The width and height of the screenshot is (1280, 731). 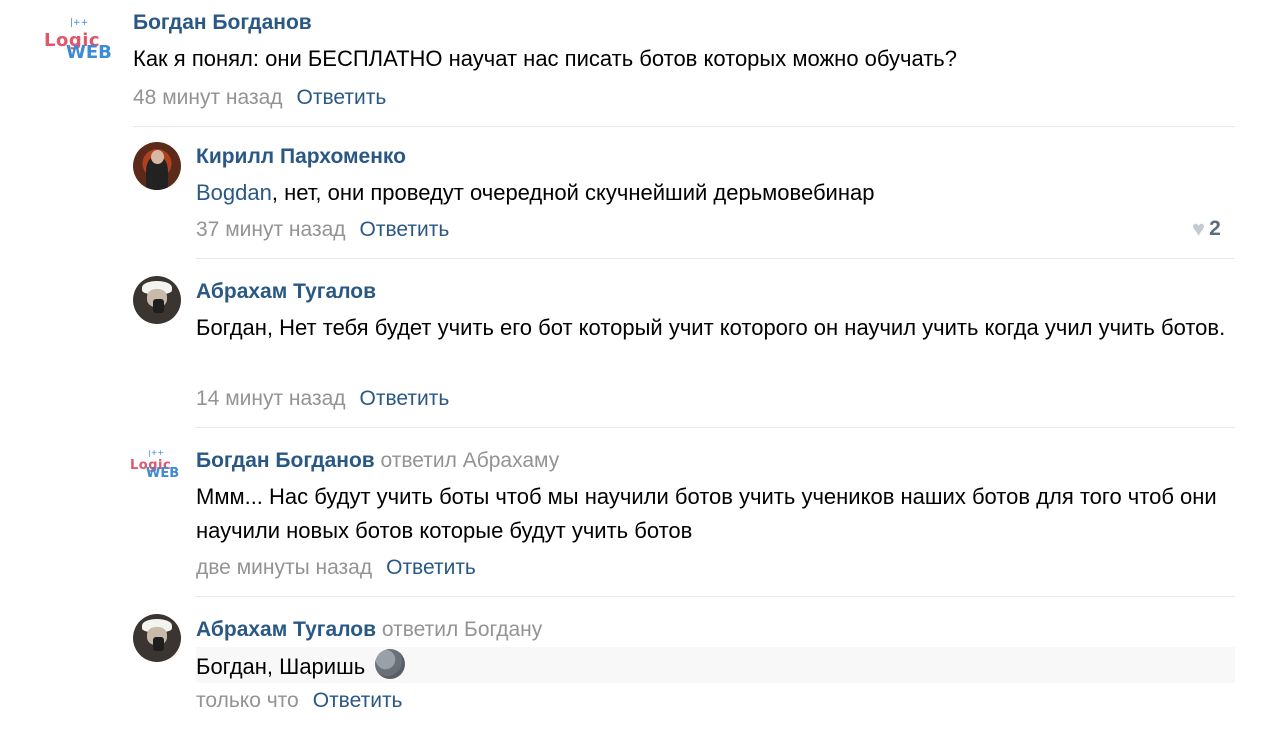 What do you see at coordinates (247, 700) in the screenshot?
I see `comment-time: только что` at bounding box center [247, 700].